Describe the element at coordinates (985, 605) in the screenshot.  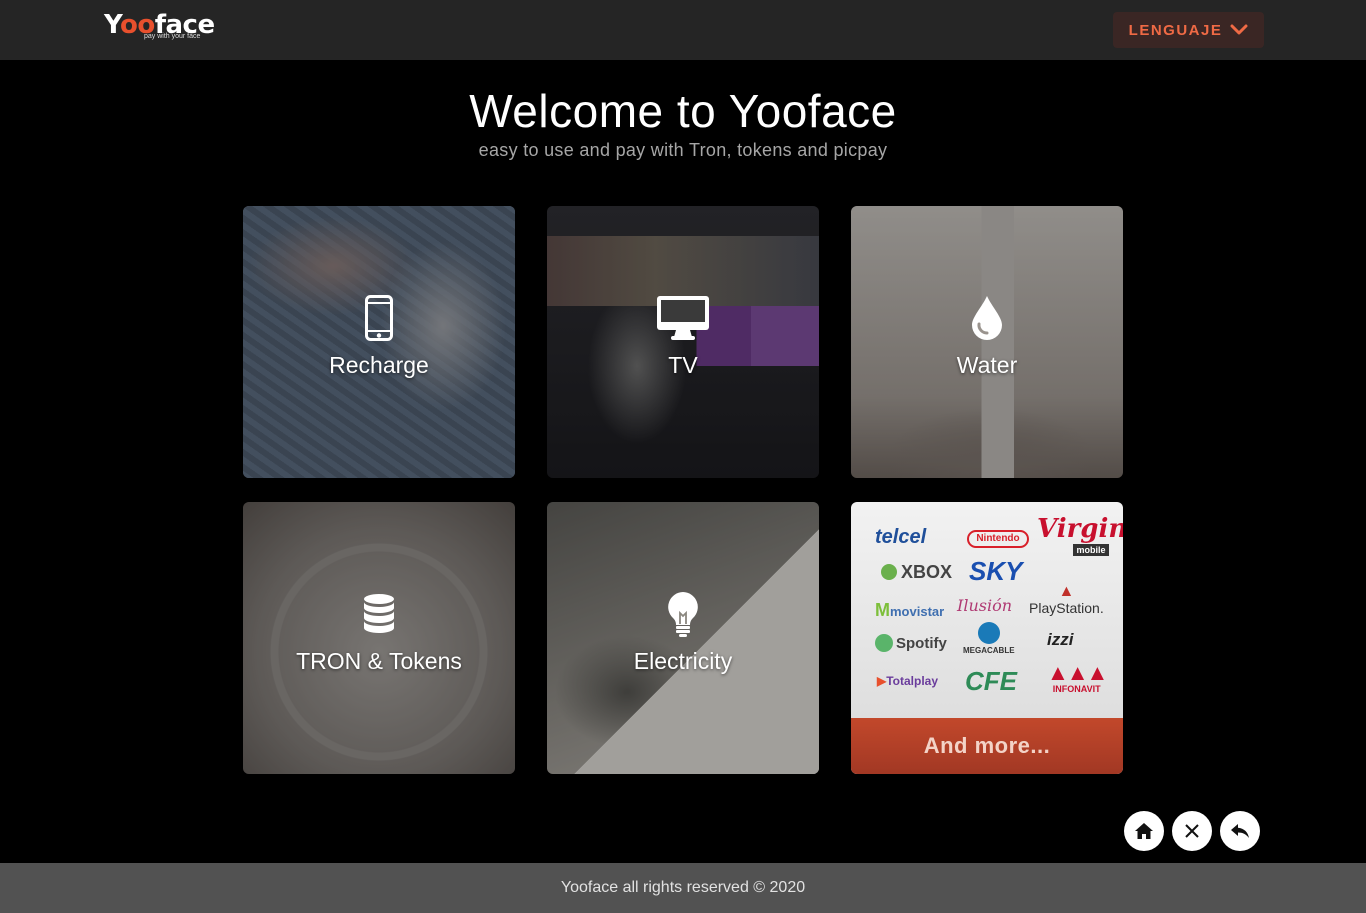
I see `brand-logo-ilusion: Ilusión` at that location.